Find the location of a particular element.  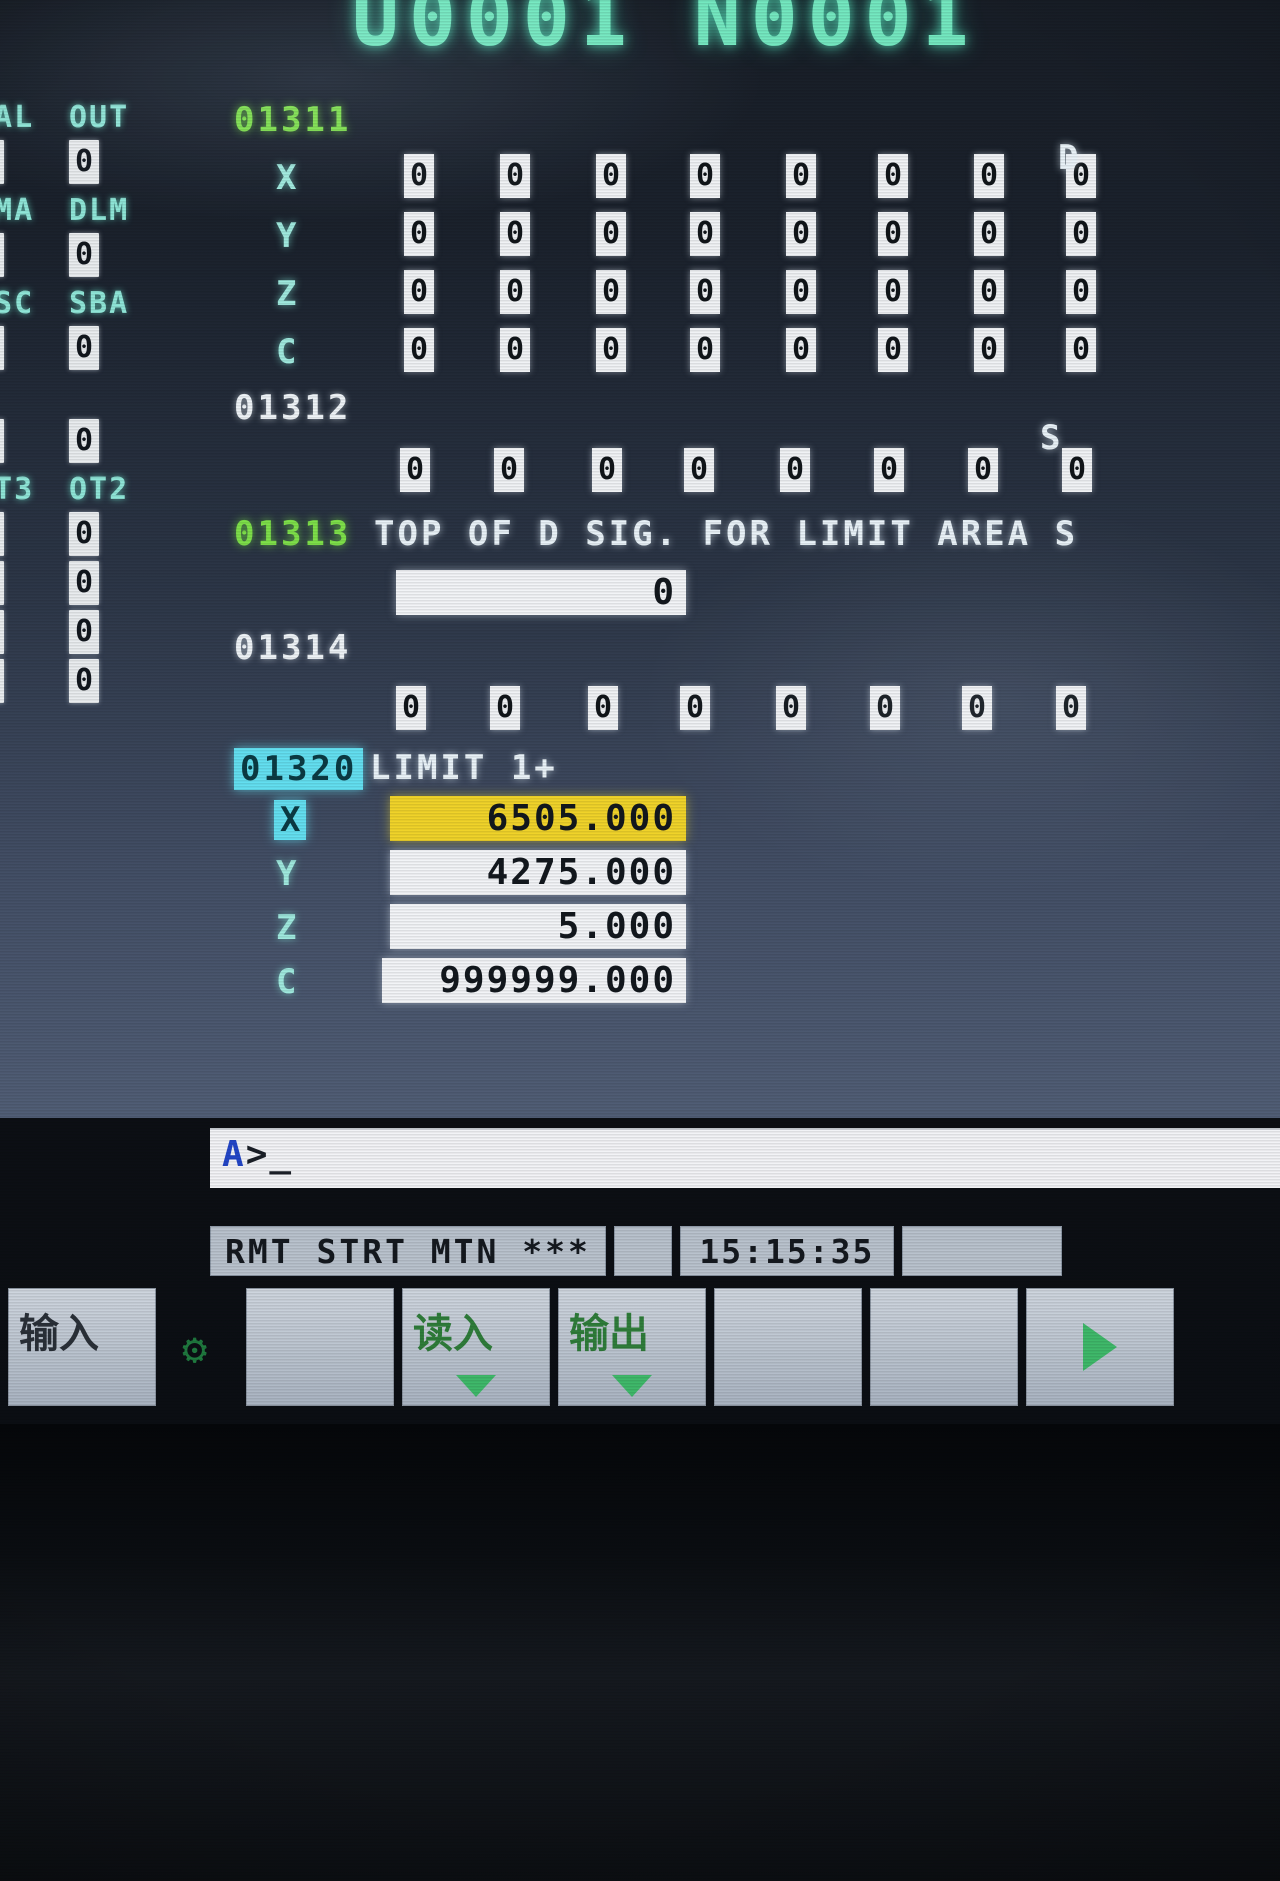

softkey-play is located at coordinates (1100, 1347).